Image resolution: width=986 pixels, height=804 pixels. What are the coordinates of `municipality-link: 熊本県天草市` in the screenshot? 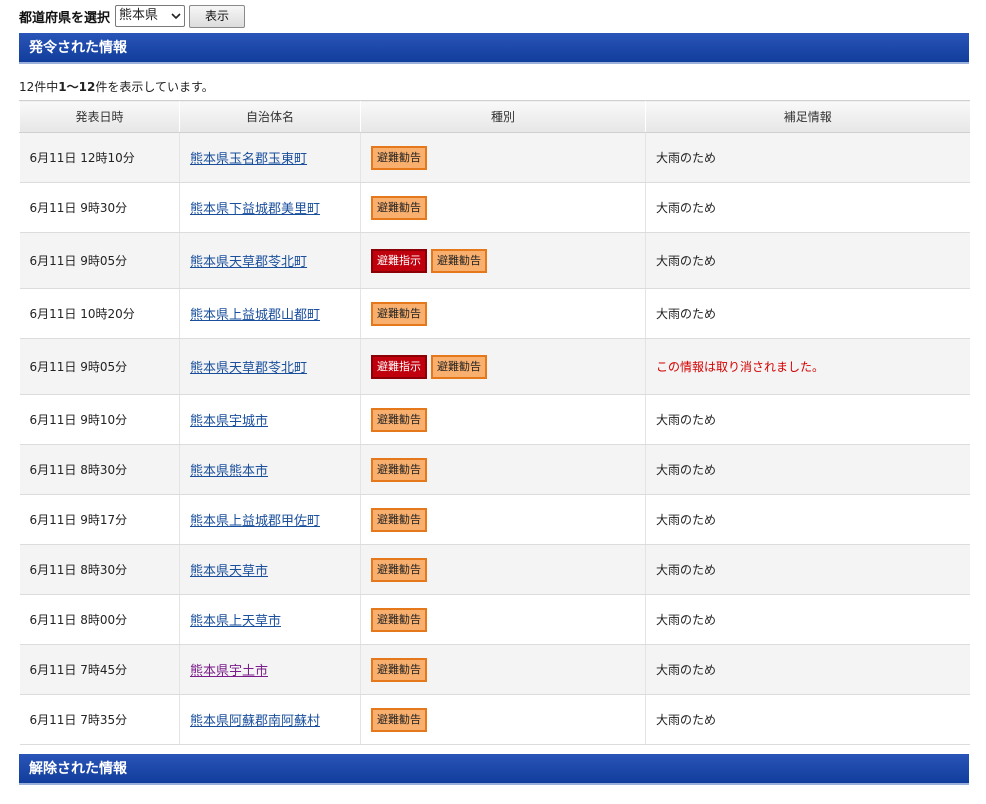 It's located at (229, 571).